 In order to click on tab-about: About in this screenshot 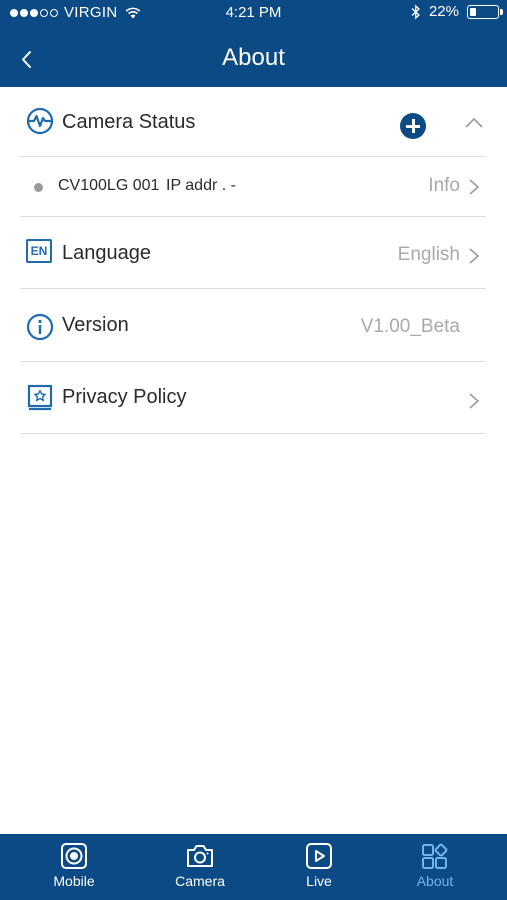, I will do `click(435, 867)`.